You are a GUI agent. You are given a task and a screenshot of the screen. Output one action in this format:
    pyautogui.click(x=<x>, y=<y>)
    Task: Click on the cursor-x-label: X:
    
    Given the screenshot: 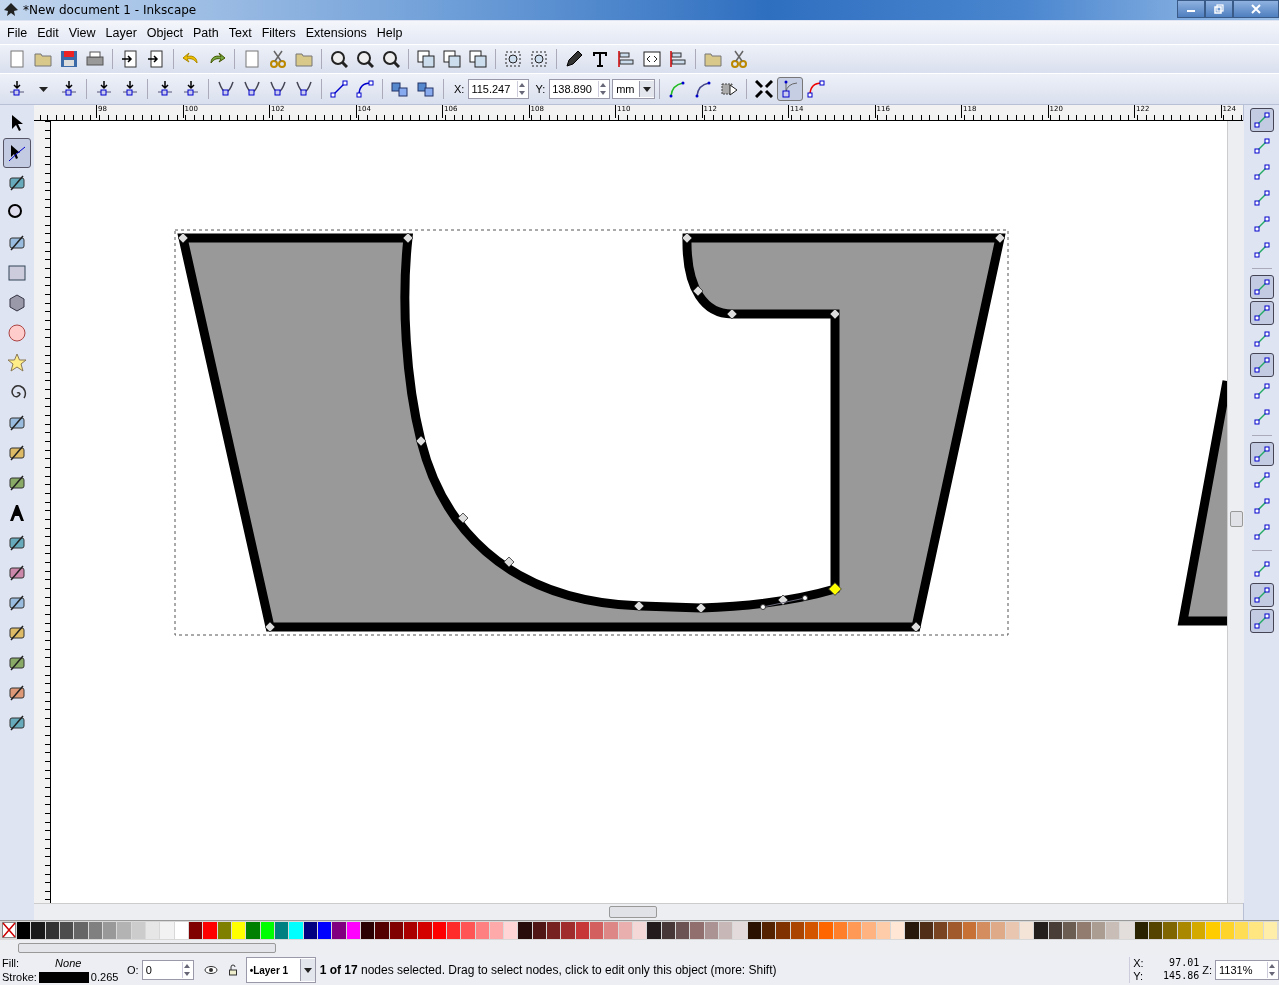 What is the action you would take?
    pyautogui.click(x=1138, y=963)
    